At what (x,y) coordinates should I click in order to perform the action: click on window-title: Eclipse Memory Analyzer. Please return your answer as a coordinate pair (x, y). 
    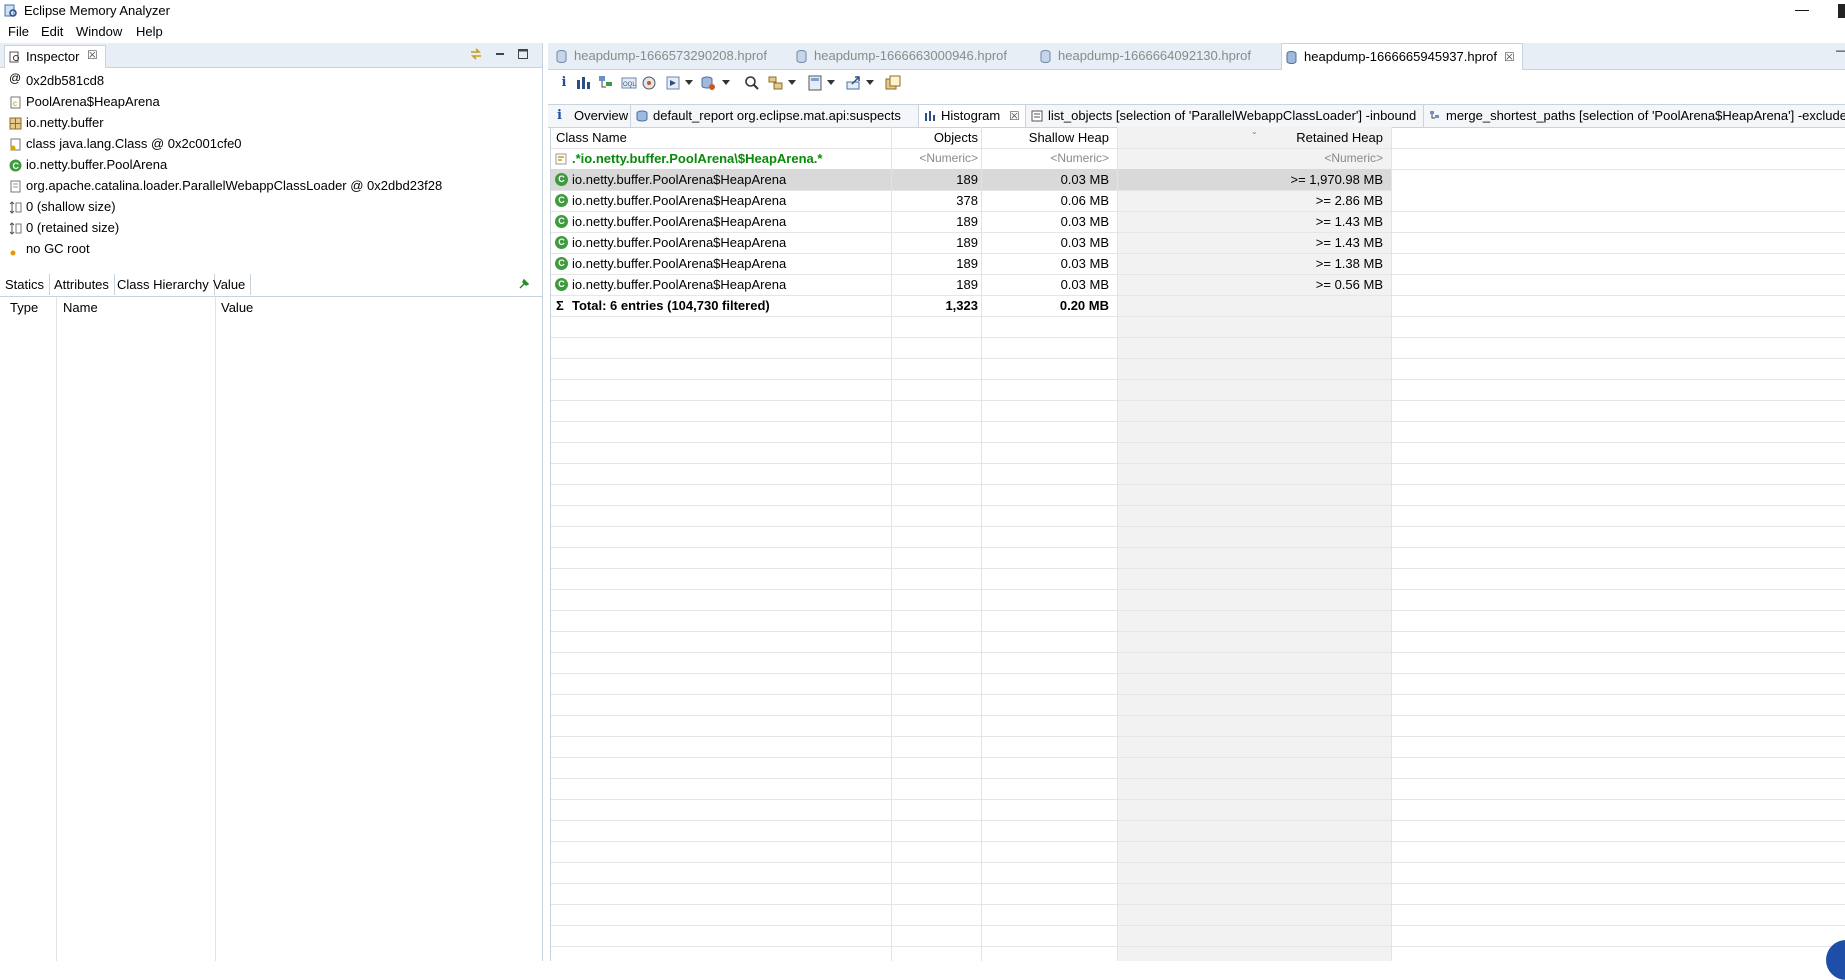
    Looking at the image, I should click on (97, 10).